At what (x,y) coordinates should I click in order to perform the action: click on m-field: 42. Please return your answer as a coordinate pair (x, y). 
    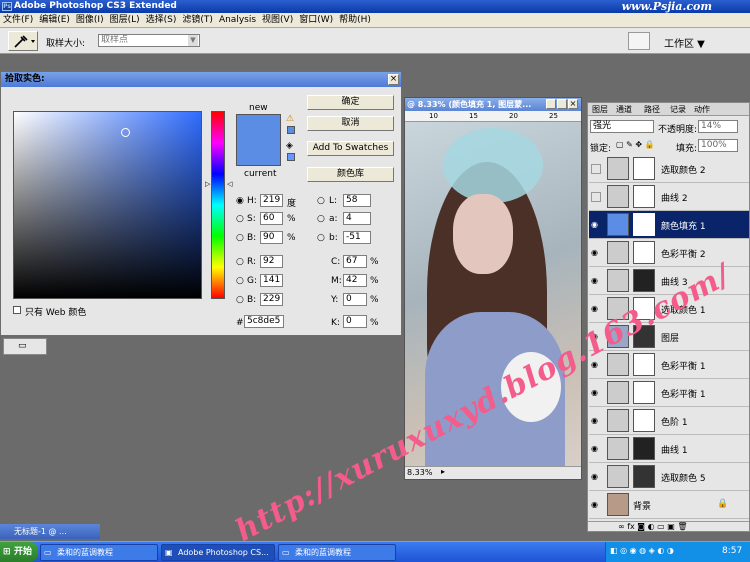
    Looking at the image, I should click on (355, 280).